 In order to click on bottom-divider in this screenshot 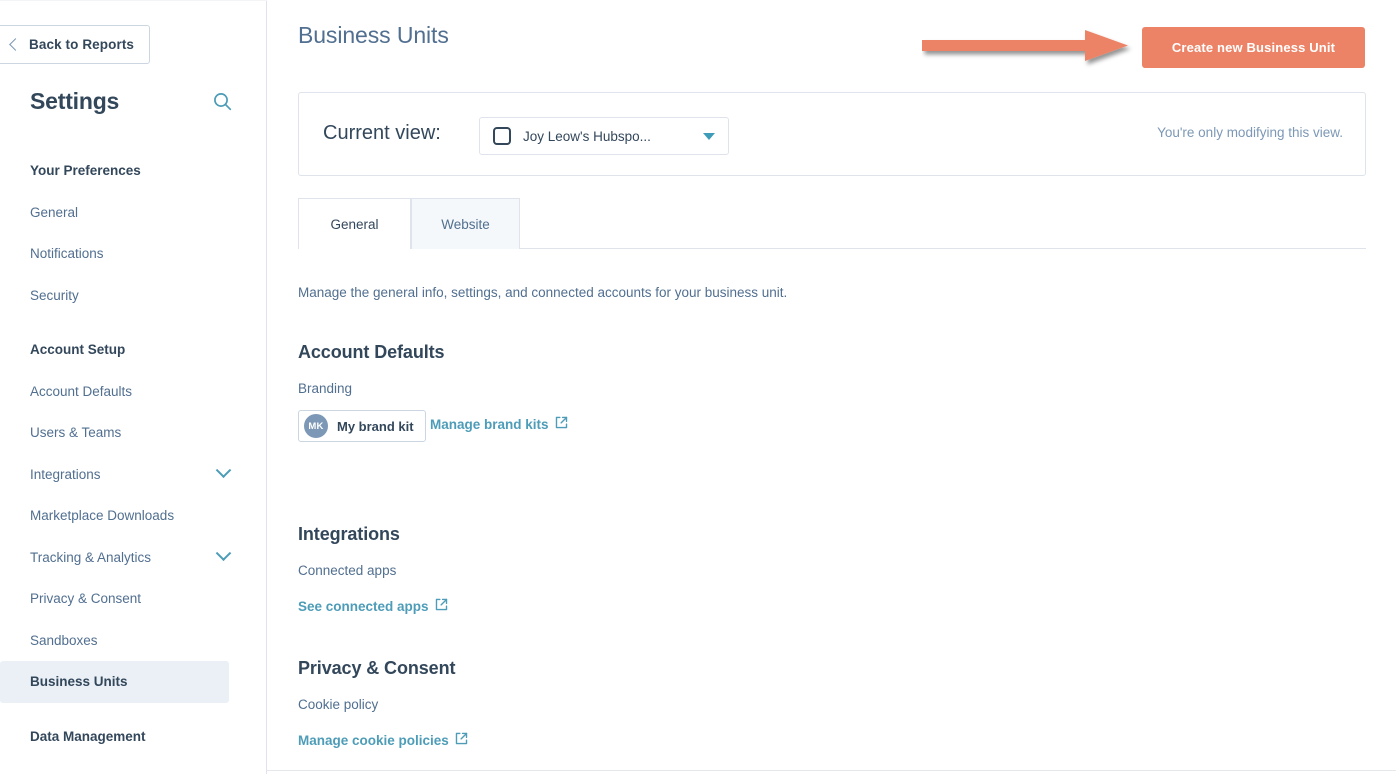, I will do `click(831, 770)`.